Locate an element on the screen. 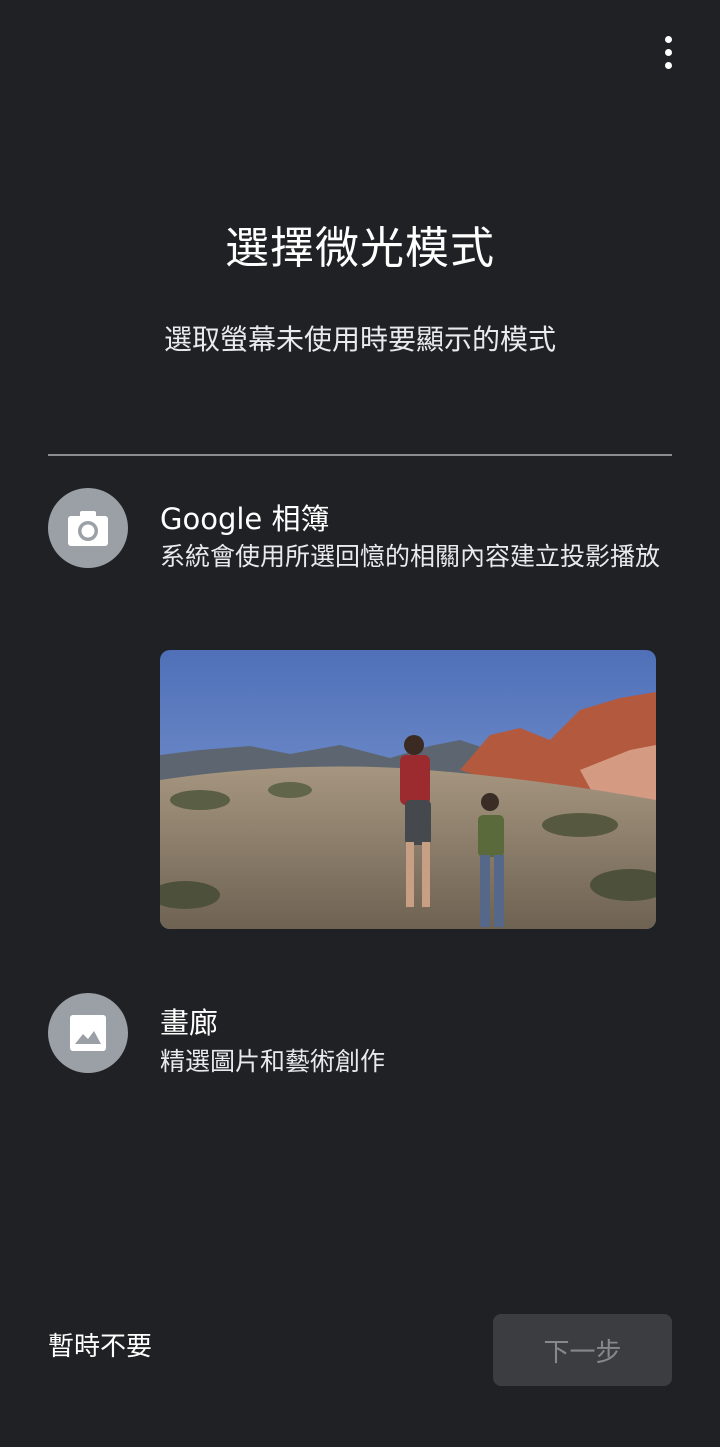  camera-icon is located at coordinates (88, 528).